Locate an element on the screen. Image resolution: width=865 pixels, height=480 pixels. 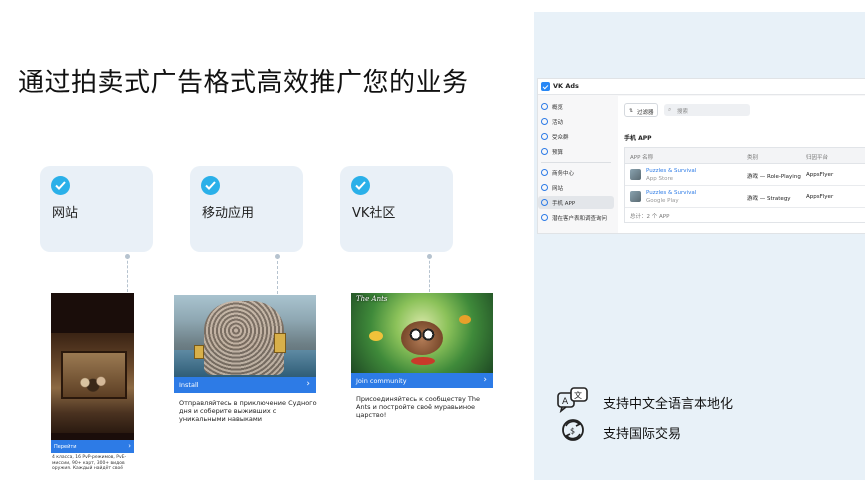
ad-preview-mobile-app: Install › is located at coordinates (245, 344).